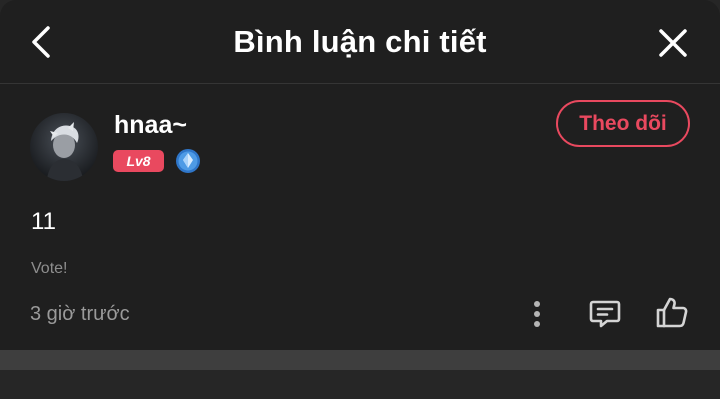  What do you see at coordinates (80, 314) in the screenshot?
I see `timestamp: 3 giờ trước` at bounding box center [80, 314].